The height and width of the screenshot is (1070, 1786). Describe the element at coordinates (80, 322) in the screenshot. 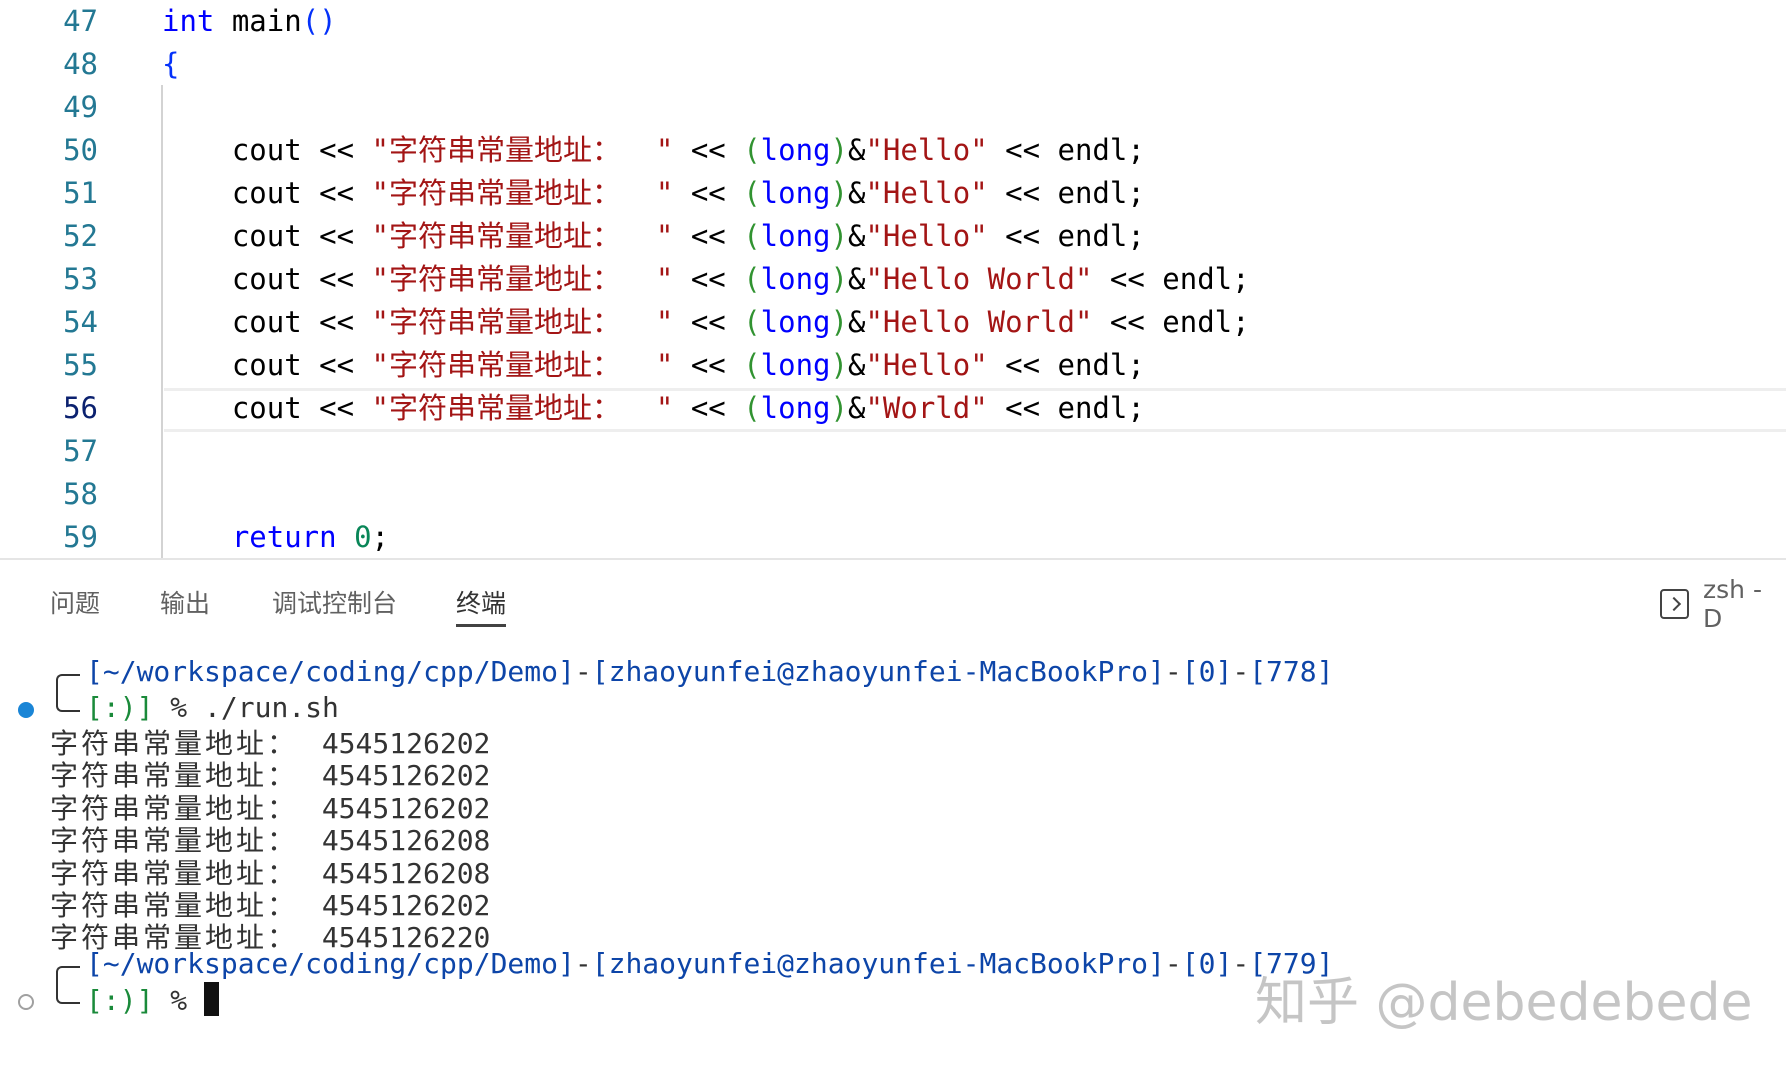

I see `line-number: 54` at that location.